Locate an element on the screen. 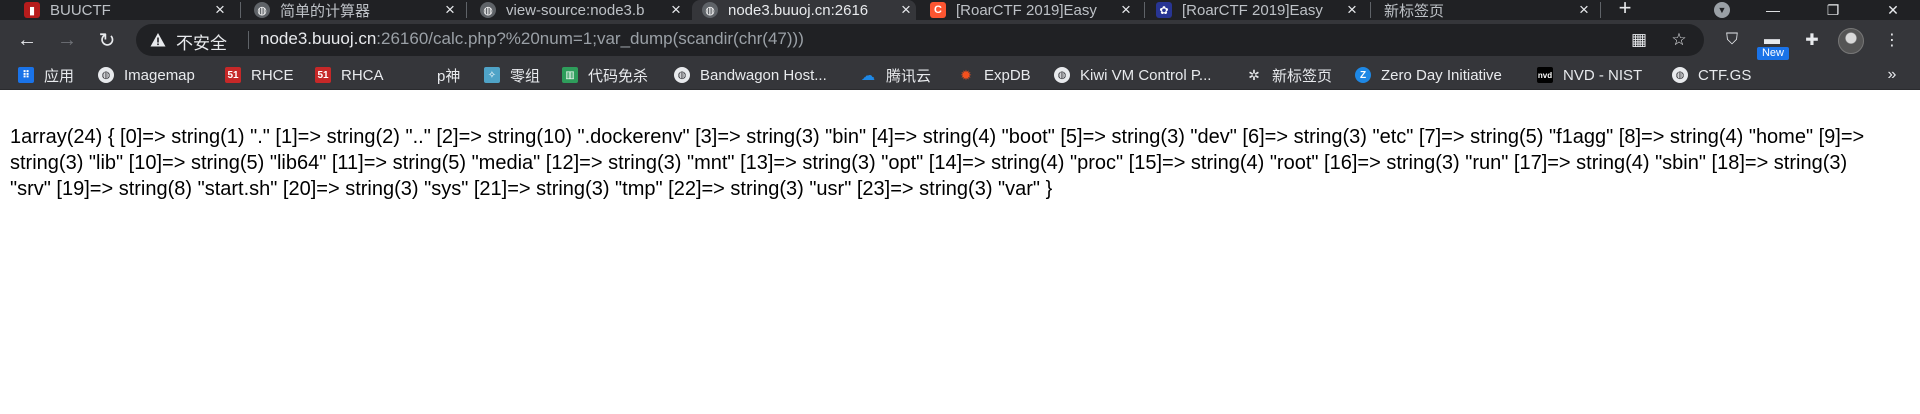 This screenshot has height=414, width=1920. tab-new-tab: 新标签页 × is located at coordinates (1489, 10).